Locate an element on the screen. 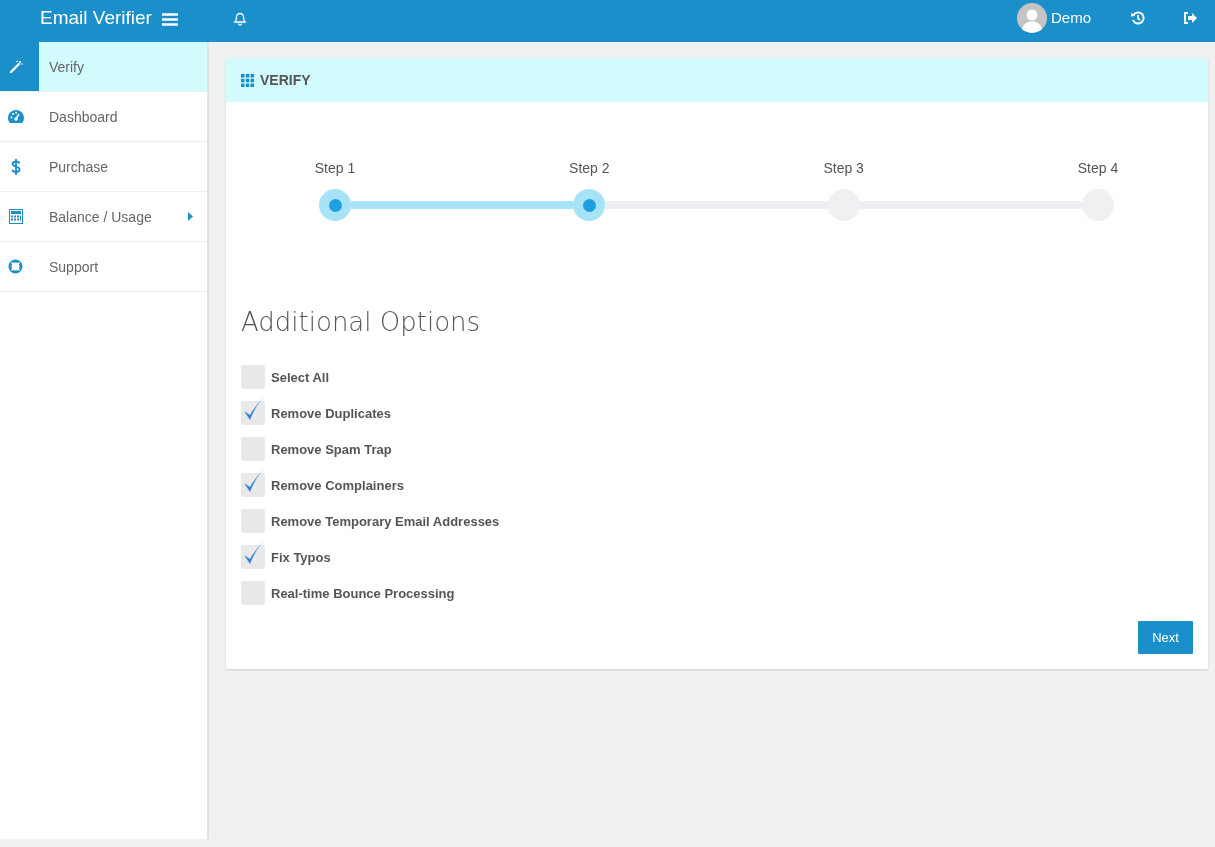 The height and width of the screenshot is (847, 1215). menu-icon is located at coordinates (169, 19).